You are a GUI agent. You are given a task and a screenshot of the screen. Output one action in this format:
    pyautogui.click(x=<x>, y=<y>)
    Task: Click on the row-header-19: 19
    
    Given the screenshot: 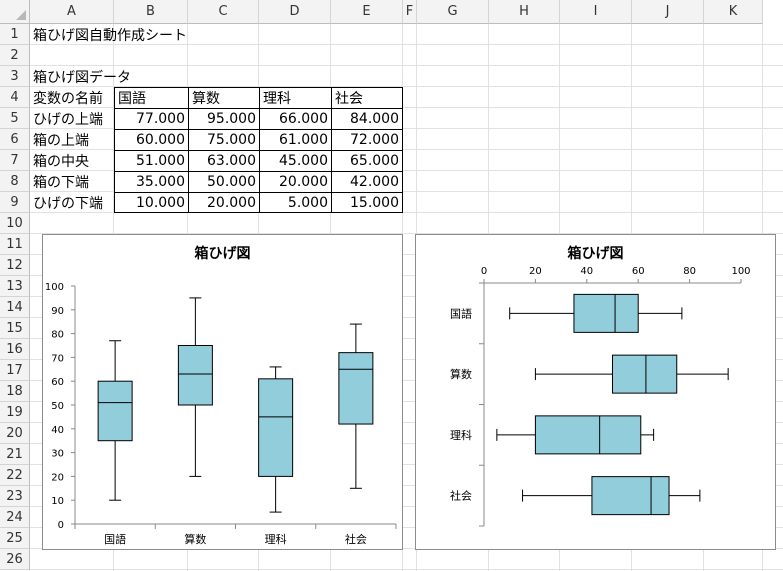 What is the action you would take?
    pyautogui.click(x=15, y=412)
    